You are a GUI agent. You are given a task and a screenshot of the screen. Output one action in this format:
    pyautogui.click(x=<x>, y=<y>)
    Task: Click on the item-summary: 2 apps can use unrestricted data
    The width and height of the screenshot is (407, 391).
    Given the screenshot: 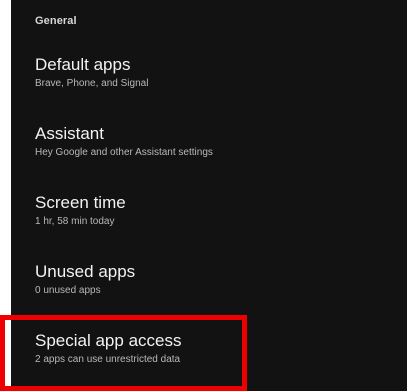 What is the action you would take?
    pyautogui.click(x=108, y=359)
    